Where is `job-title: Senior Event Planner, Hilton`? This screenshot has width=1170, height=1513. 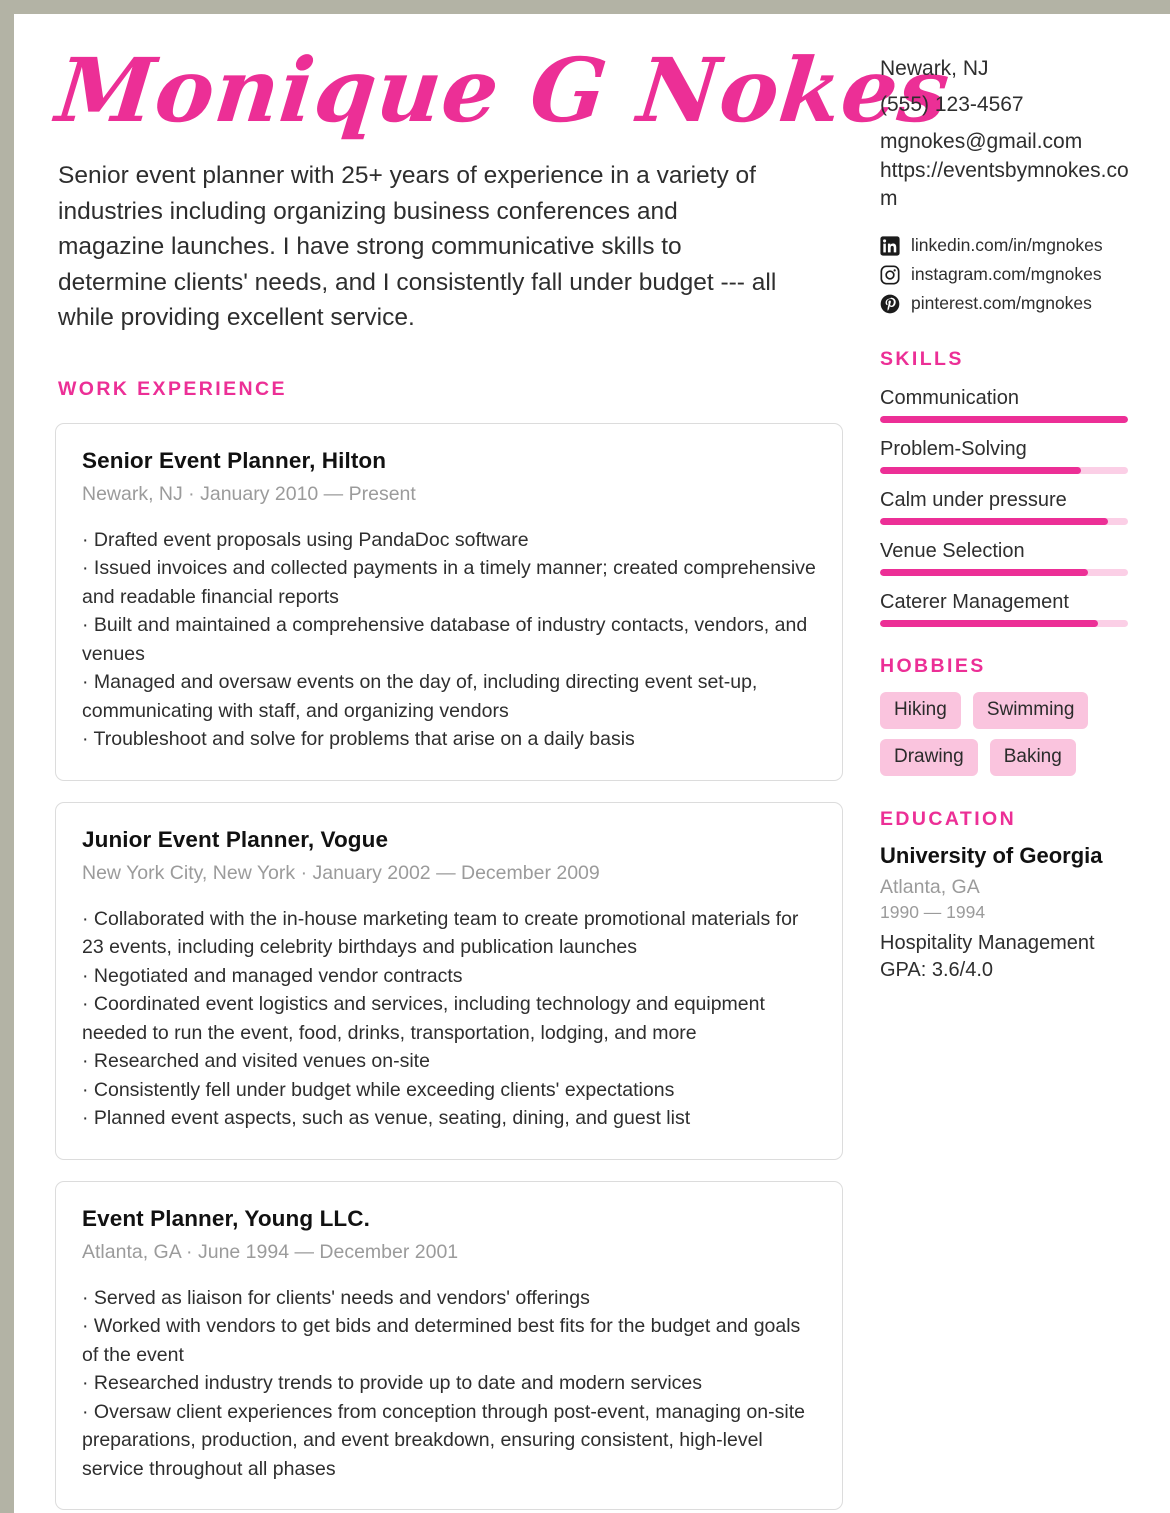 job-title: Senior Event Planner, Hilton is located at coordinates (234, 460).